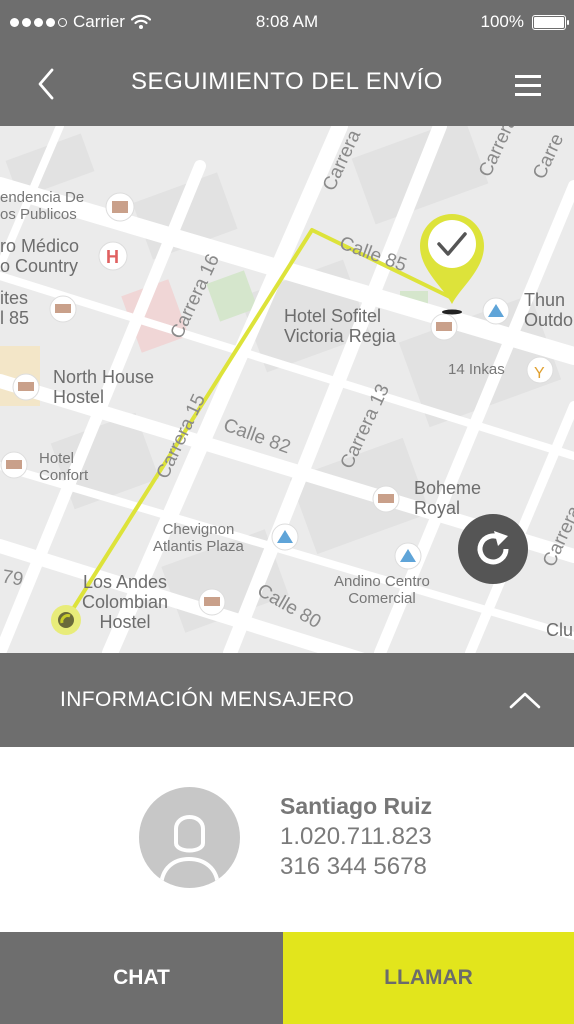 This screenshot has height=1024, width=574. What do you see at coordinates (104, 387) in the screenshot?
I see `map-place-label: North House Hostel` at bounding box center [104, 387].